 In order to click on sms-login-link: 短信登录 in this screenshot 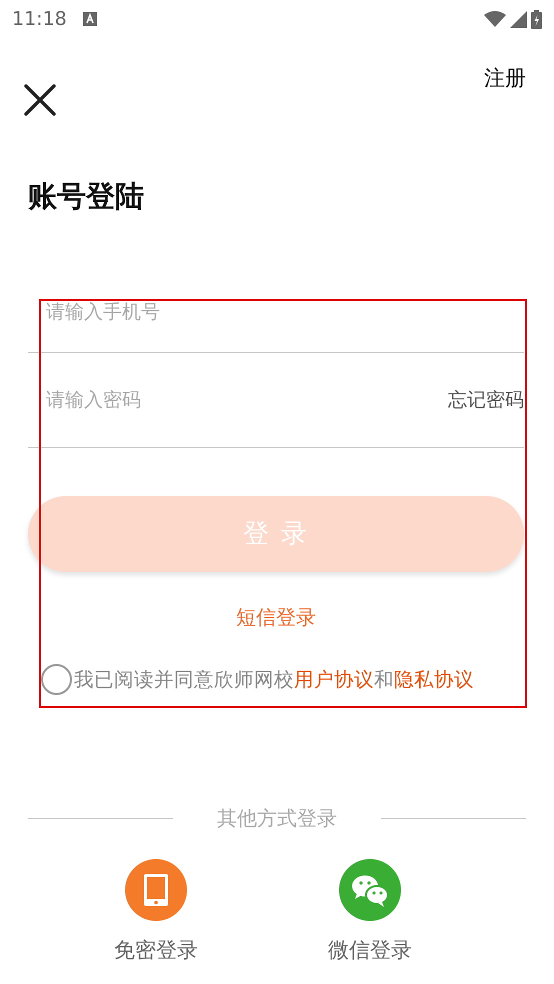, I will do `click(276, 617)`.